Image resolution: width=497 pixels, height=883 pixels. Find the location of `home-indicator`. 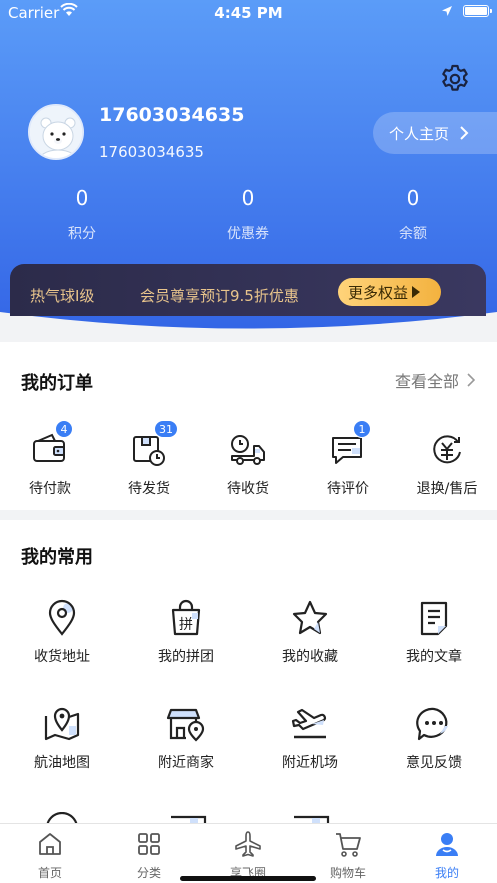

home-indicator is located at coordinates (248, 878).